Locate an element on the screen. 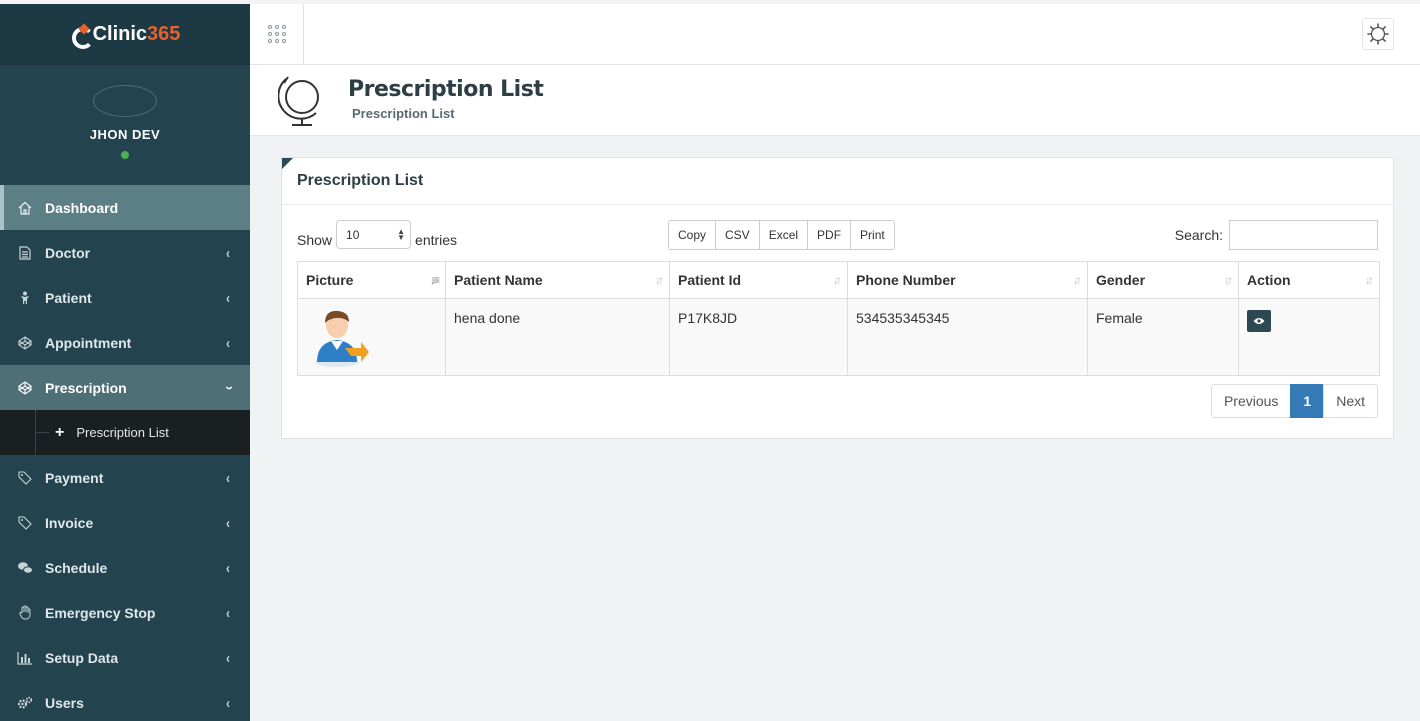 The height and width of the screenshot is (721, 1420). sidebar-subitem-prescription-list: + Prescription List is located at coordinates (125, 432).